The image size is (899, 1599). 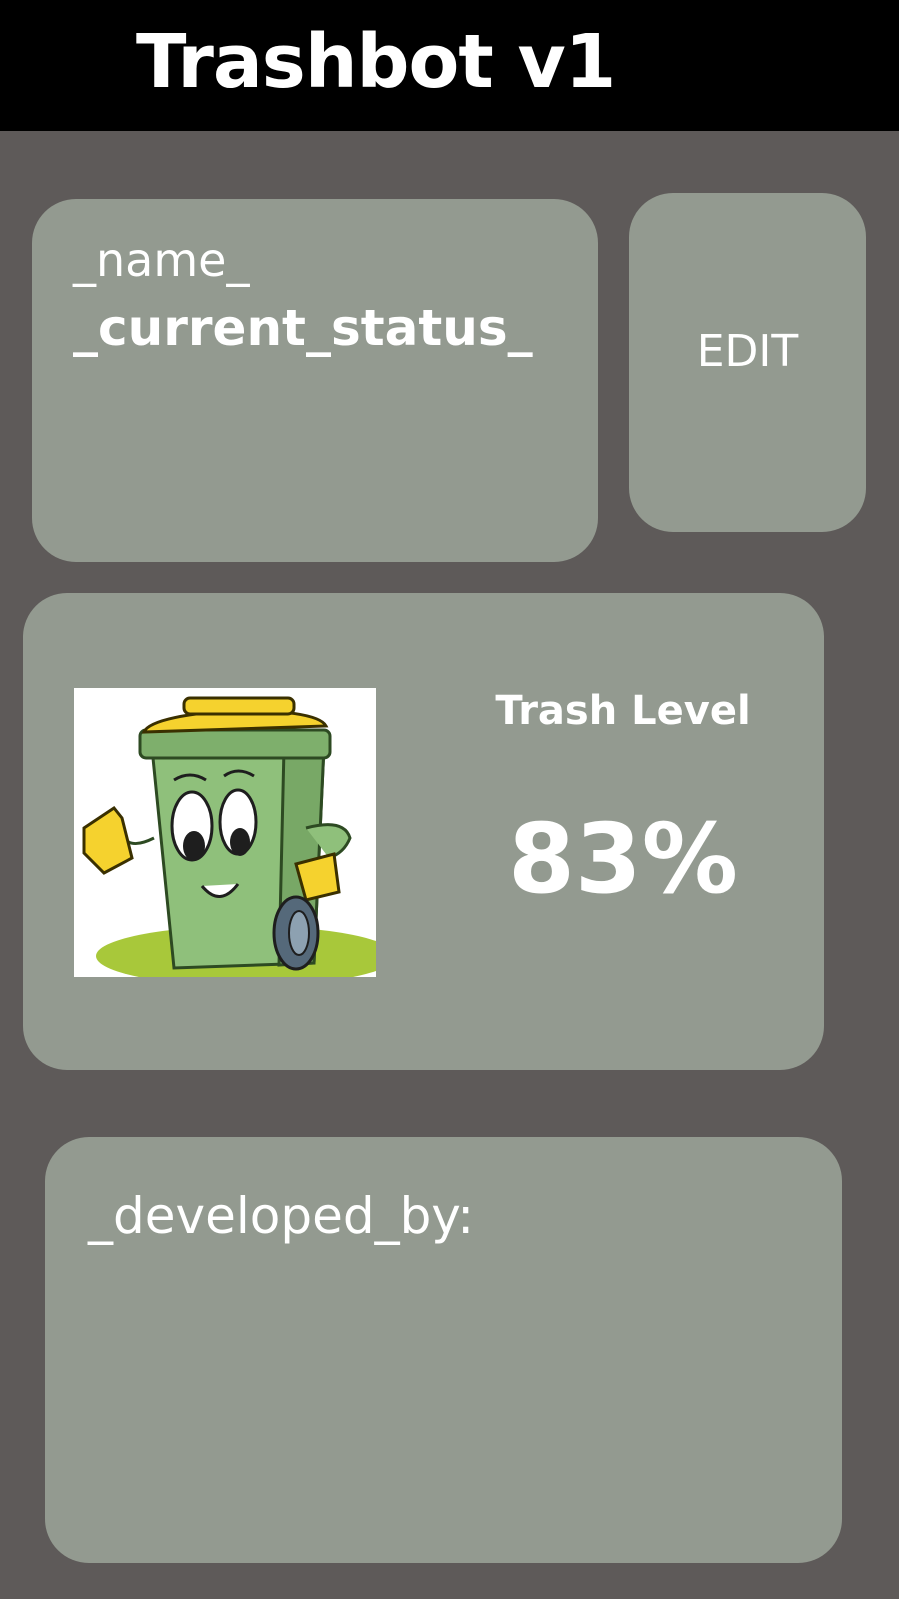 I want to click on bot-name: _name_, so click(x=161, y=260).